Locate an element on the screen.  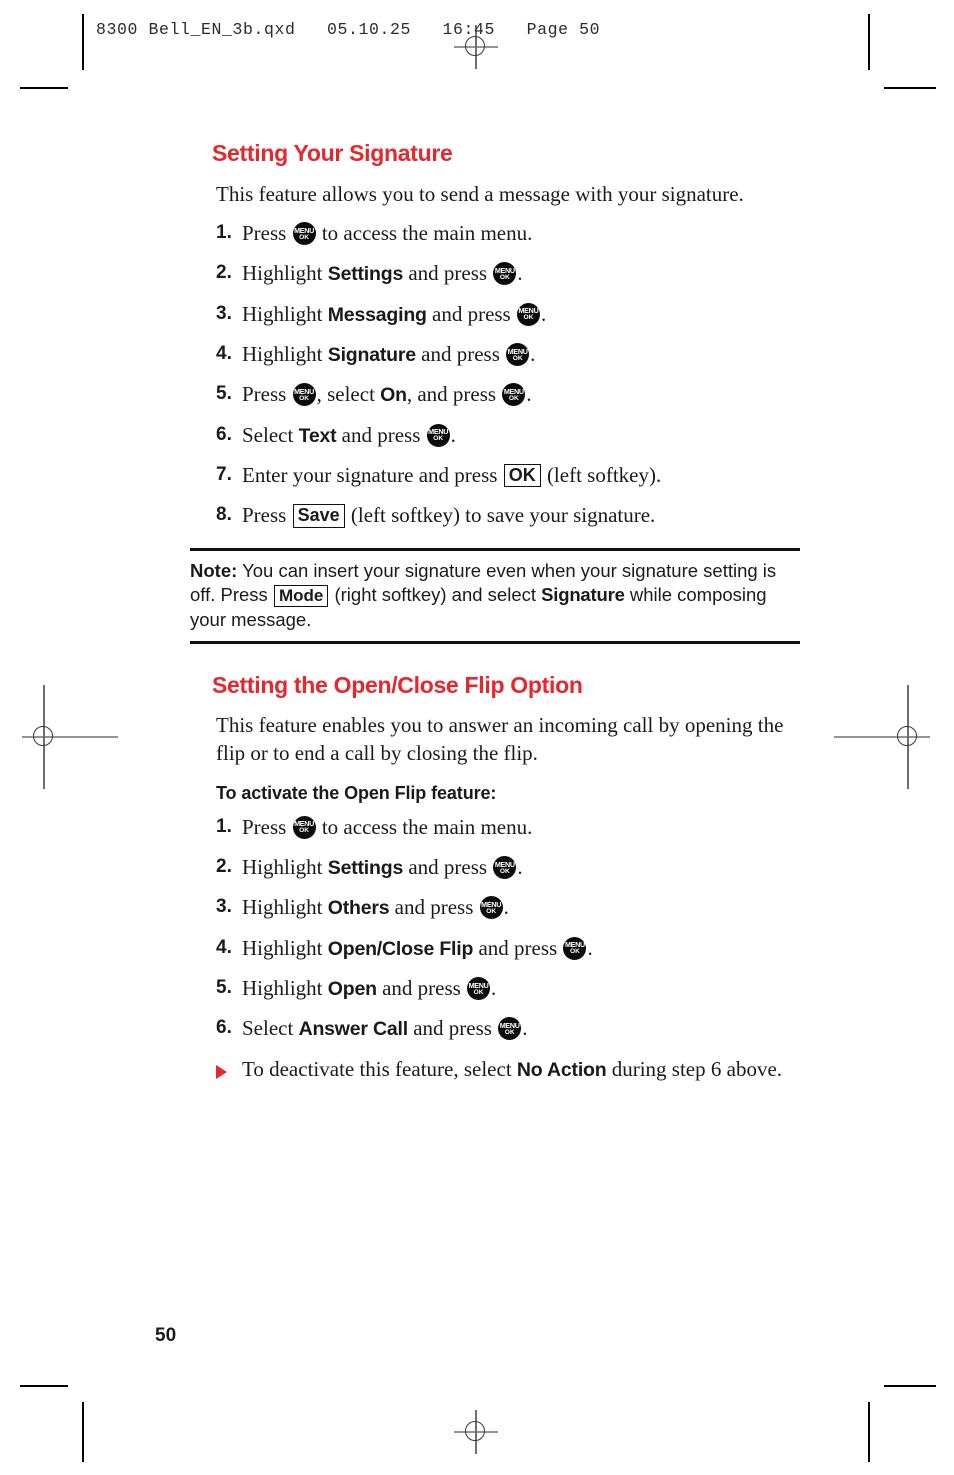
step-text: Highlight Signature and press MENU OK. is located at coordinates (389, 354).